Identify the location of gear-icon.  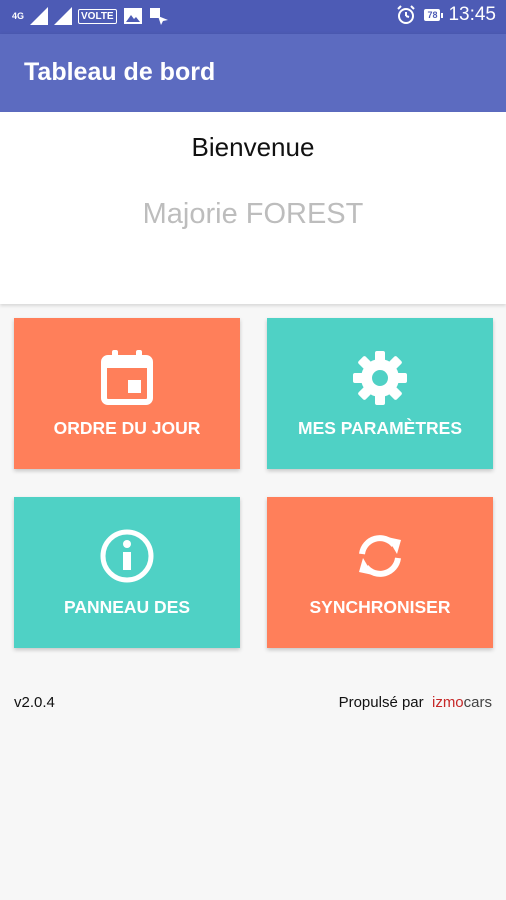
(380, 378).